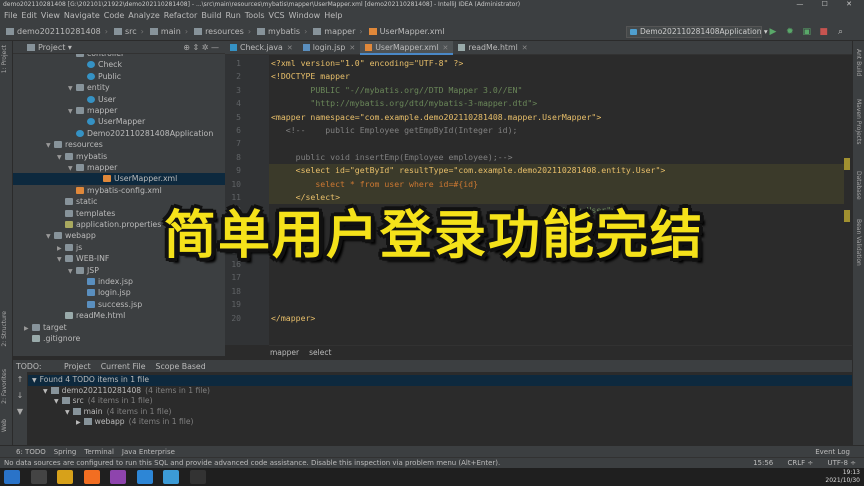  Describe the element at coordinates (333, 15) in the screenshot. I see `menu-item-help: Help` at that location.